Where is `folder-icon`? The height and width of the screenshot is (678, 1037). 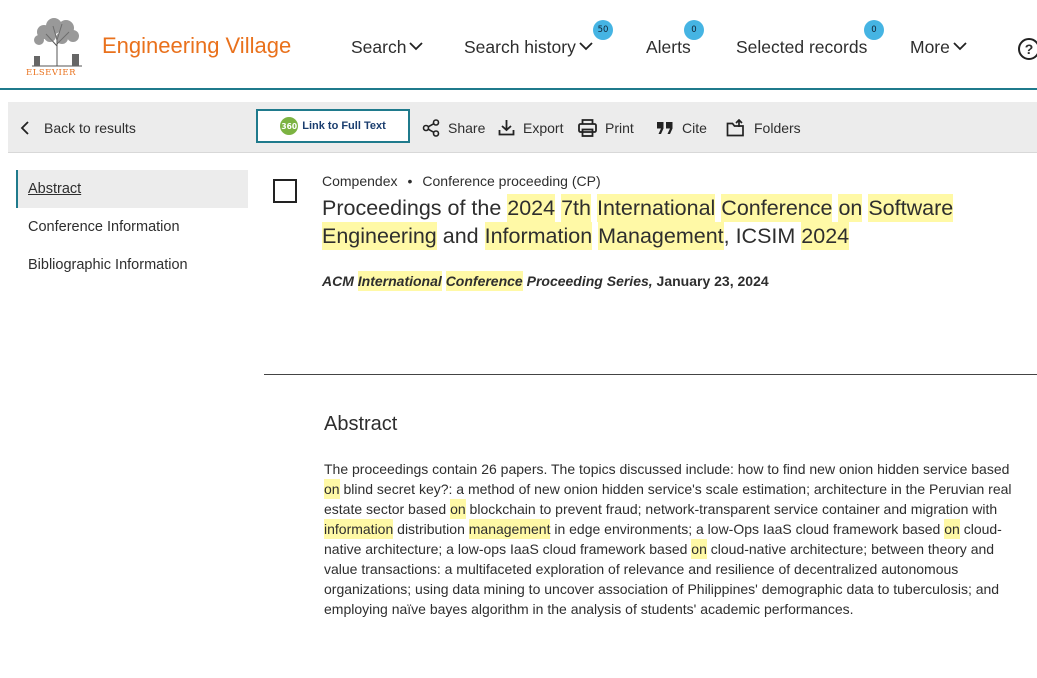
folder-icon is located at coordinates (735, 127).